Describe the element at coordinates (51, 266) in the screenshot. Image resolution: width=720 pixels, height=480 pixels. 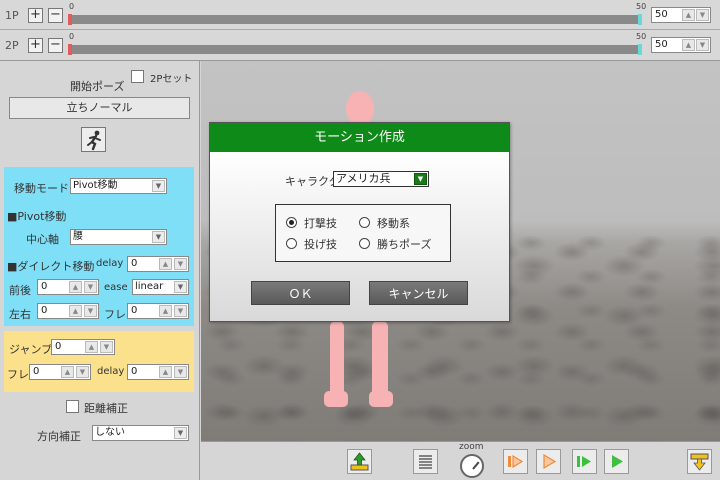
I see `direct-section-label: ■ダイレクト移動` at that location.